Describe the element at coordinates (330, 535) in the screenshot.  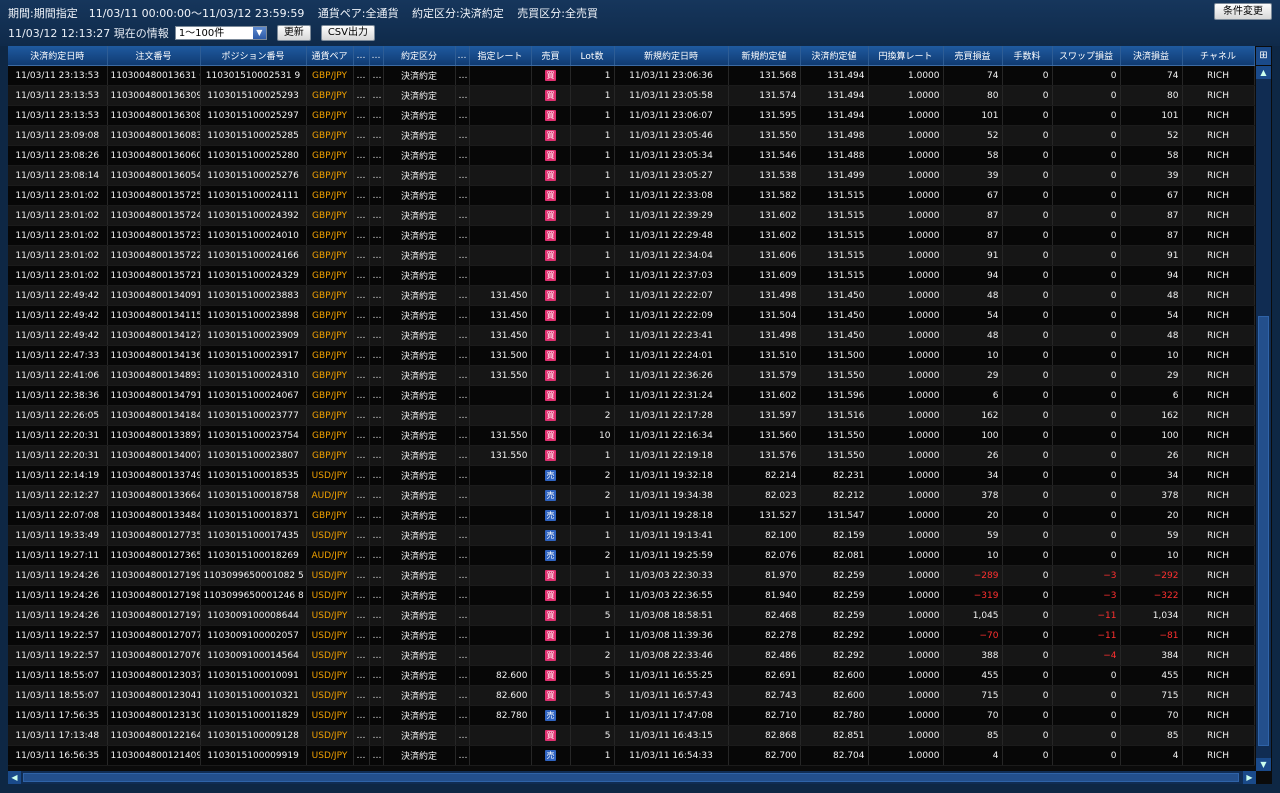
I see `table-cell: USD/JPY` at that location.